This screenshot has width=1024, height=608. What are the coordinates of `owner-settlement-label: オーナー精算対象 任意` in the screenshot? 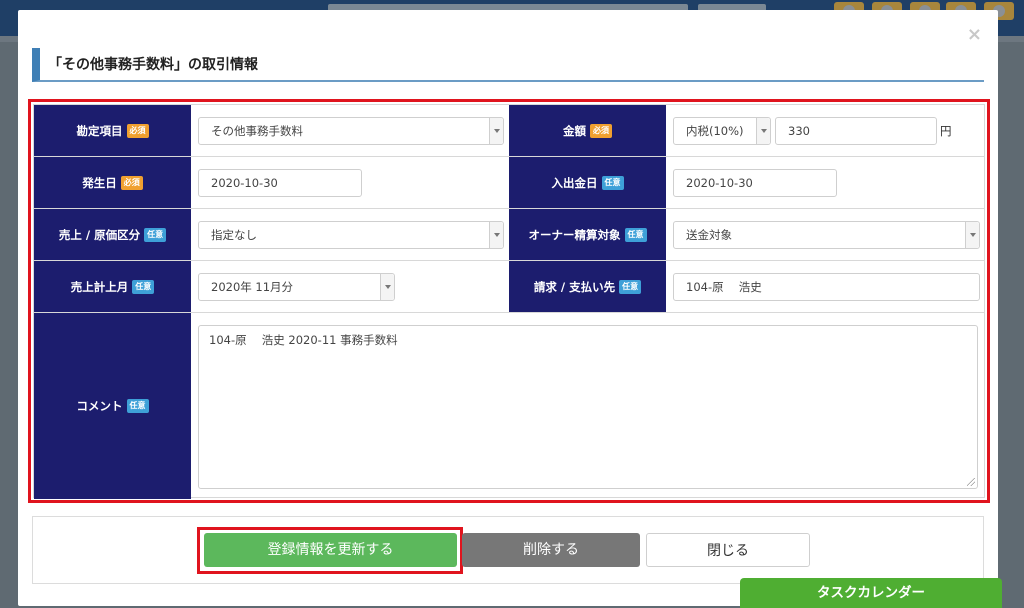 It's located at (587, 234).